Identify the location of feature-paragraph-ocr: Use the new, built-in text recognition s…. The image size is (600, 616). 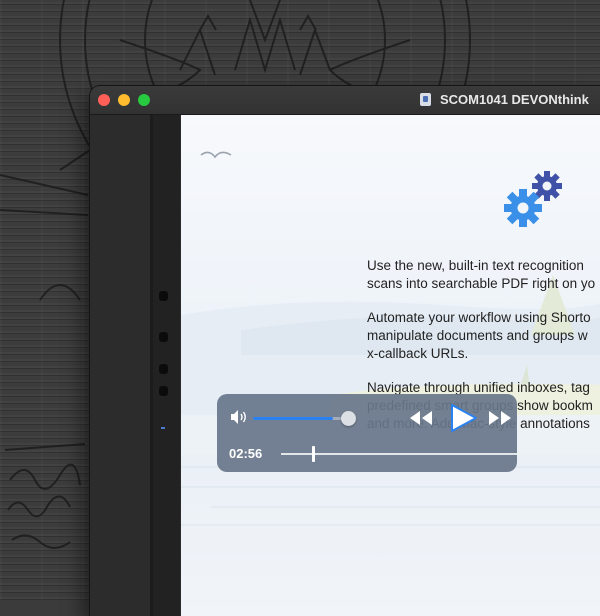
(483, 275).